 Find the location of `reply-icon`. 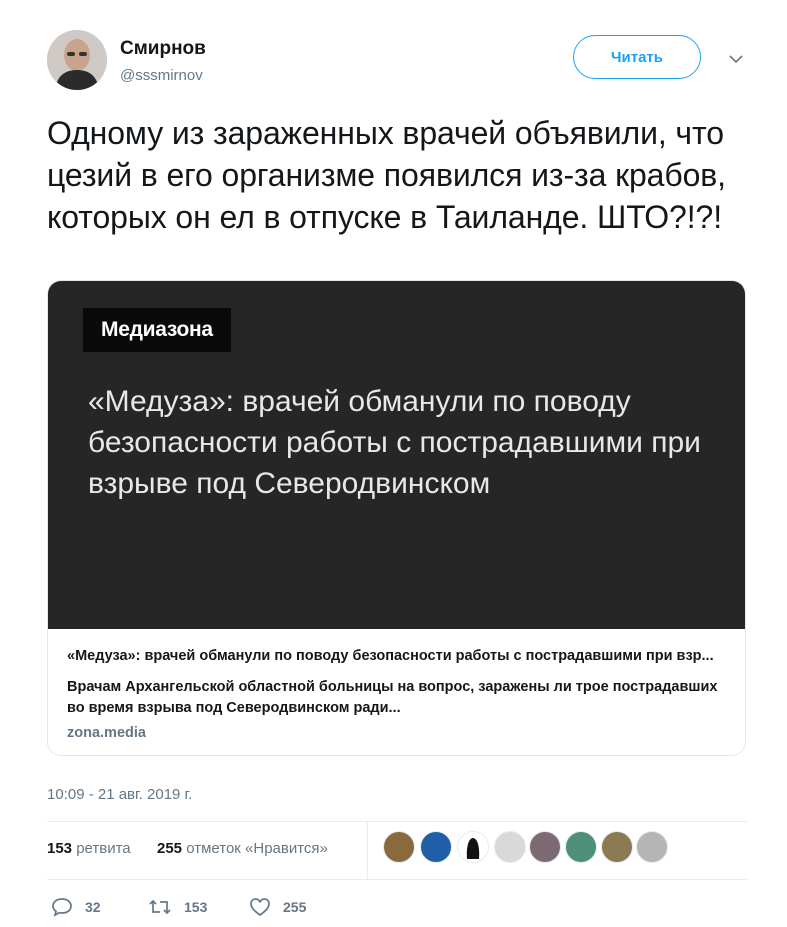

reply-icon is located at coordinates (62, 907).